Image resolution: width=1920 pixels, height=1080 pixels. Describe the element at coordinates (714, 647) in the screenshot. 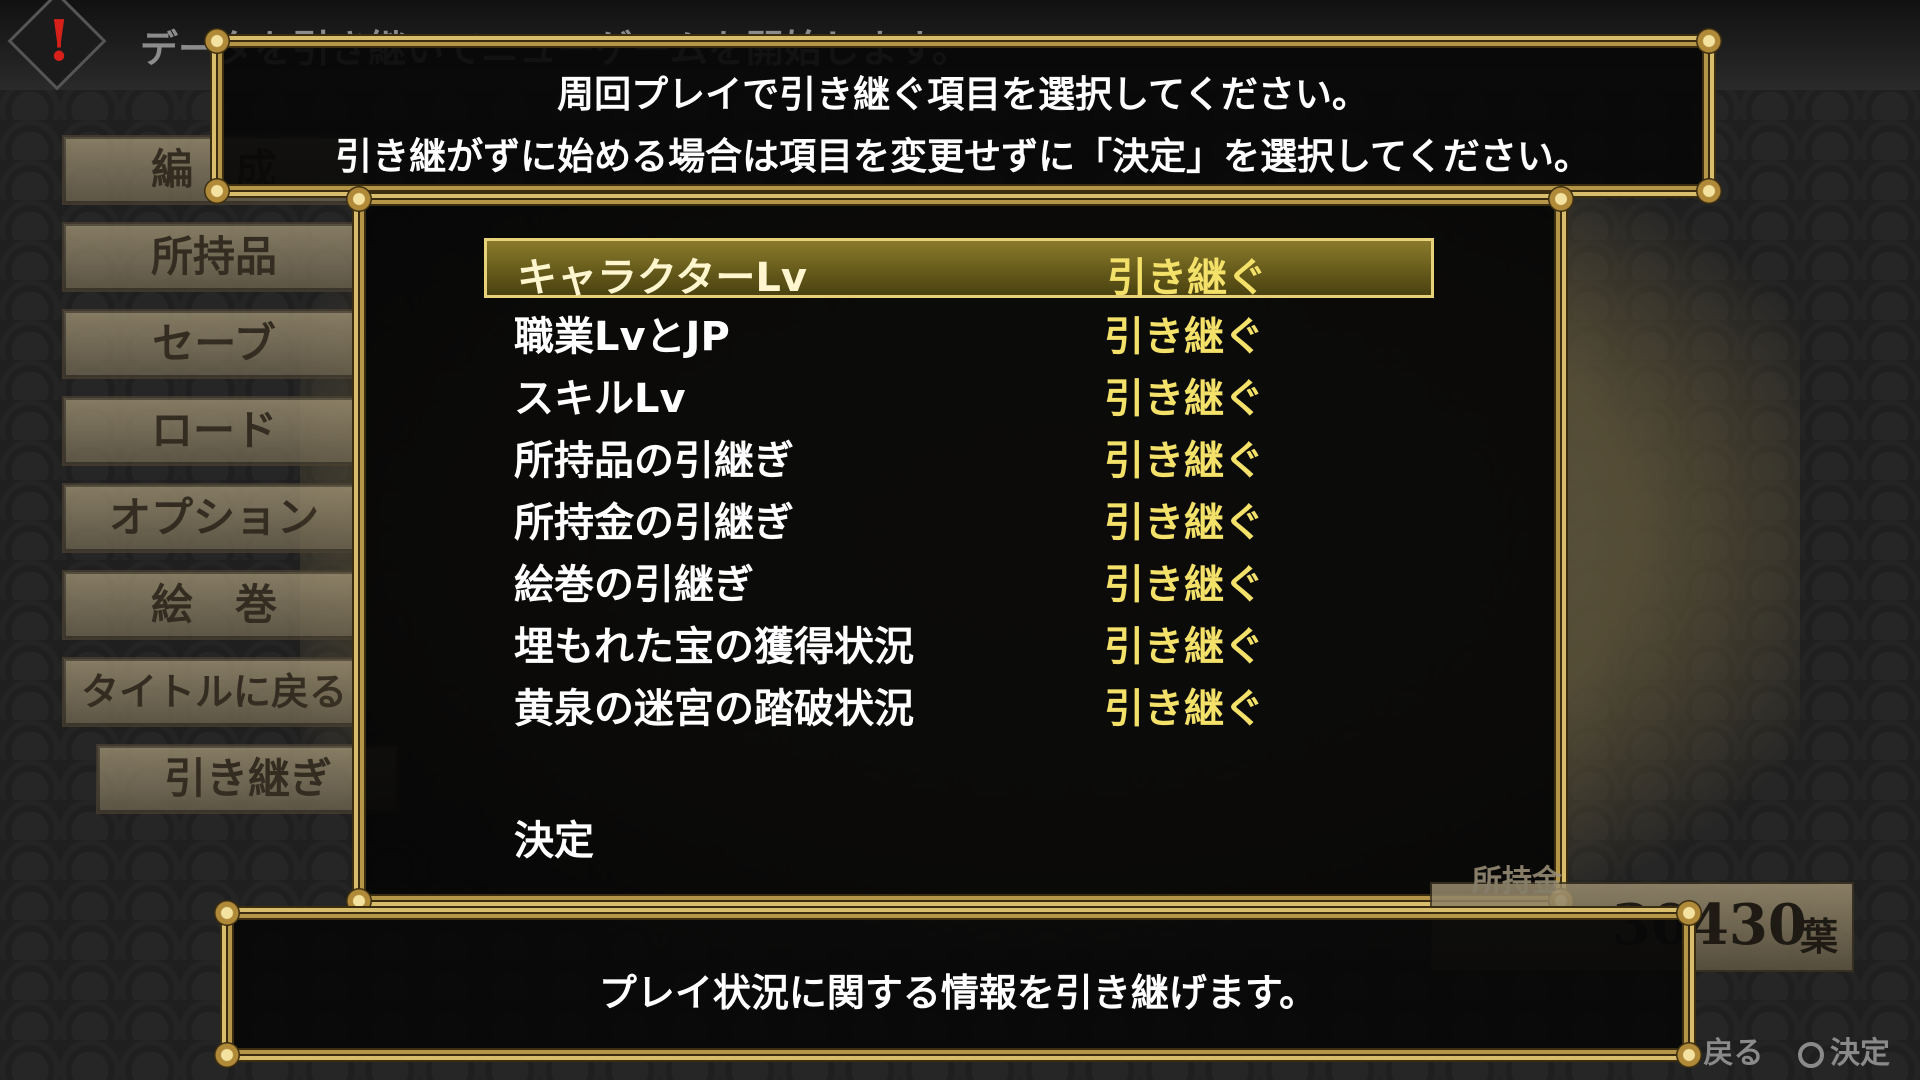

I see `option-label: 埋もれた宝の獲得状況` at that location.